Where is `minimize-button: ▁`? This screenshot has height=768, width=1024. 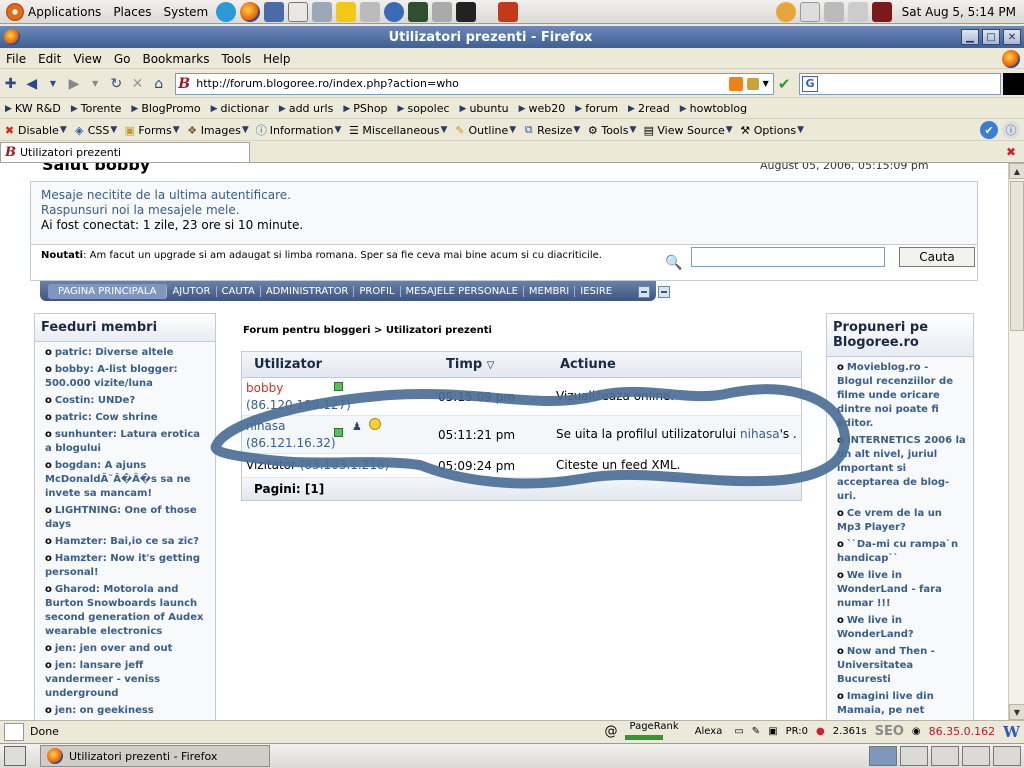
minimize-button: ▁ is located at coordinates (970, 37).